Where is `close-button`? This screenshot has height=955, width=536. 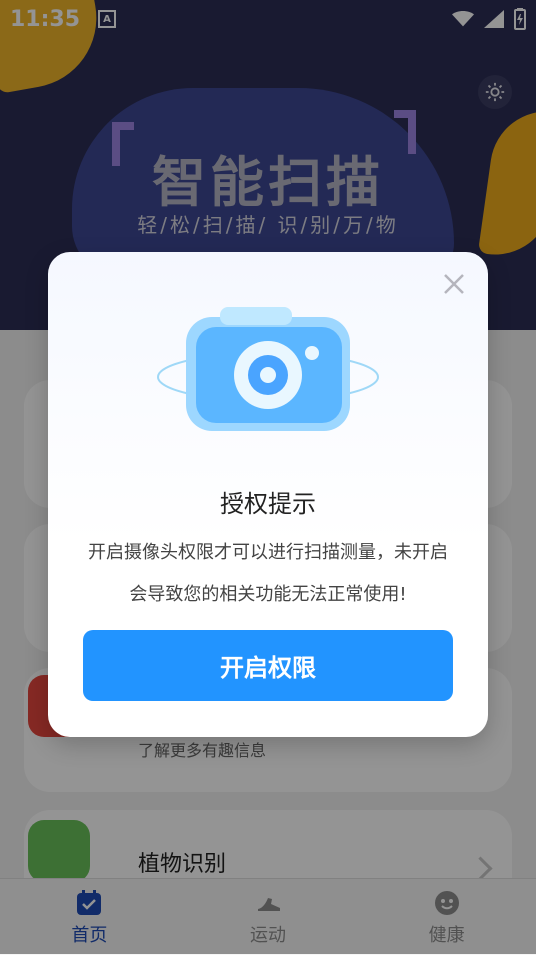 close-button is located at coordinates (454, 284).